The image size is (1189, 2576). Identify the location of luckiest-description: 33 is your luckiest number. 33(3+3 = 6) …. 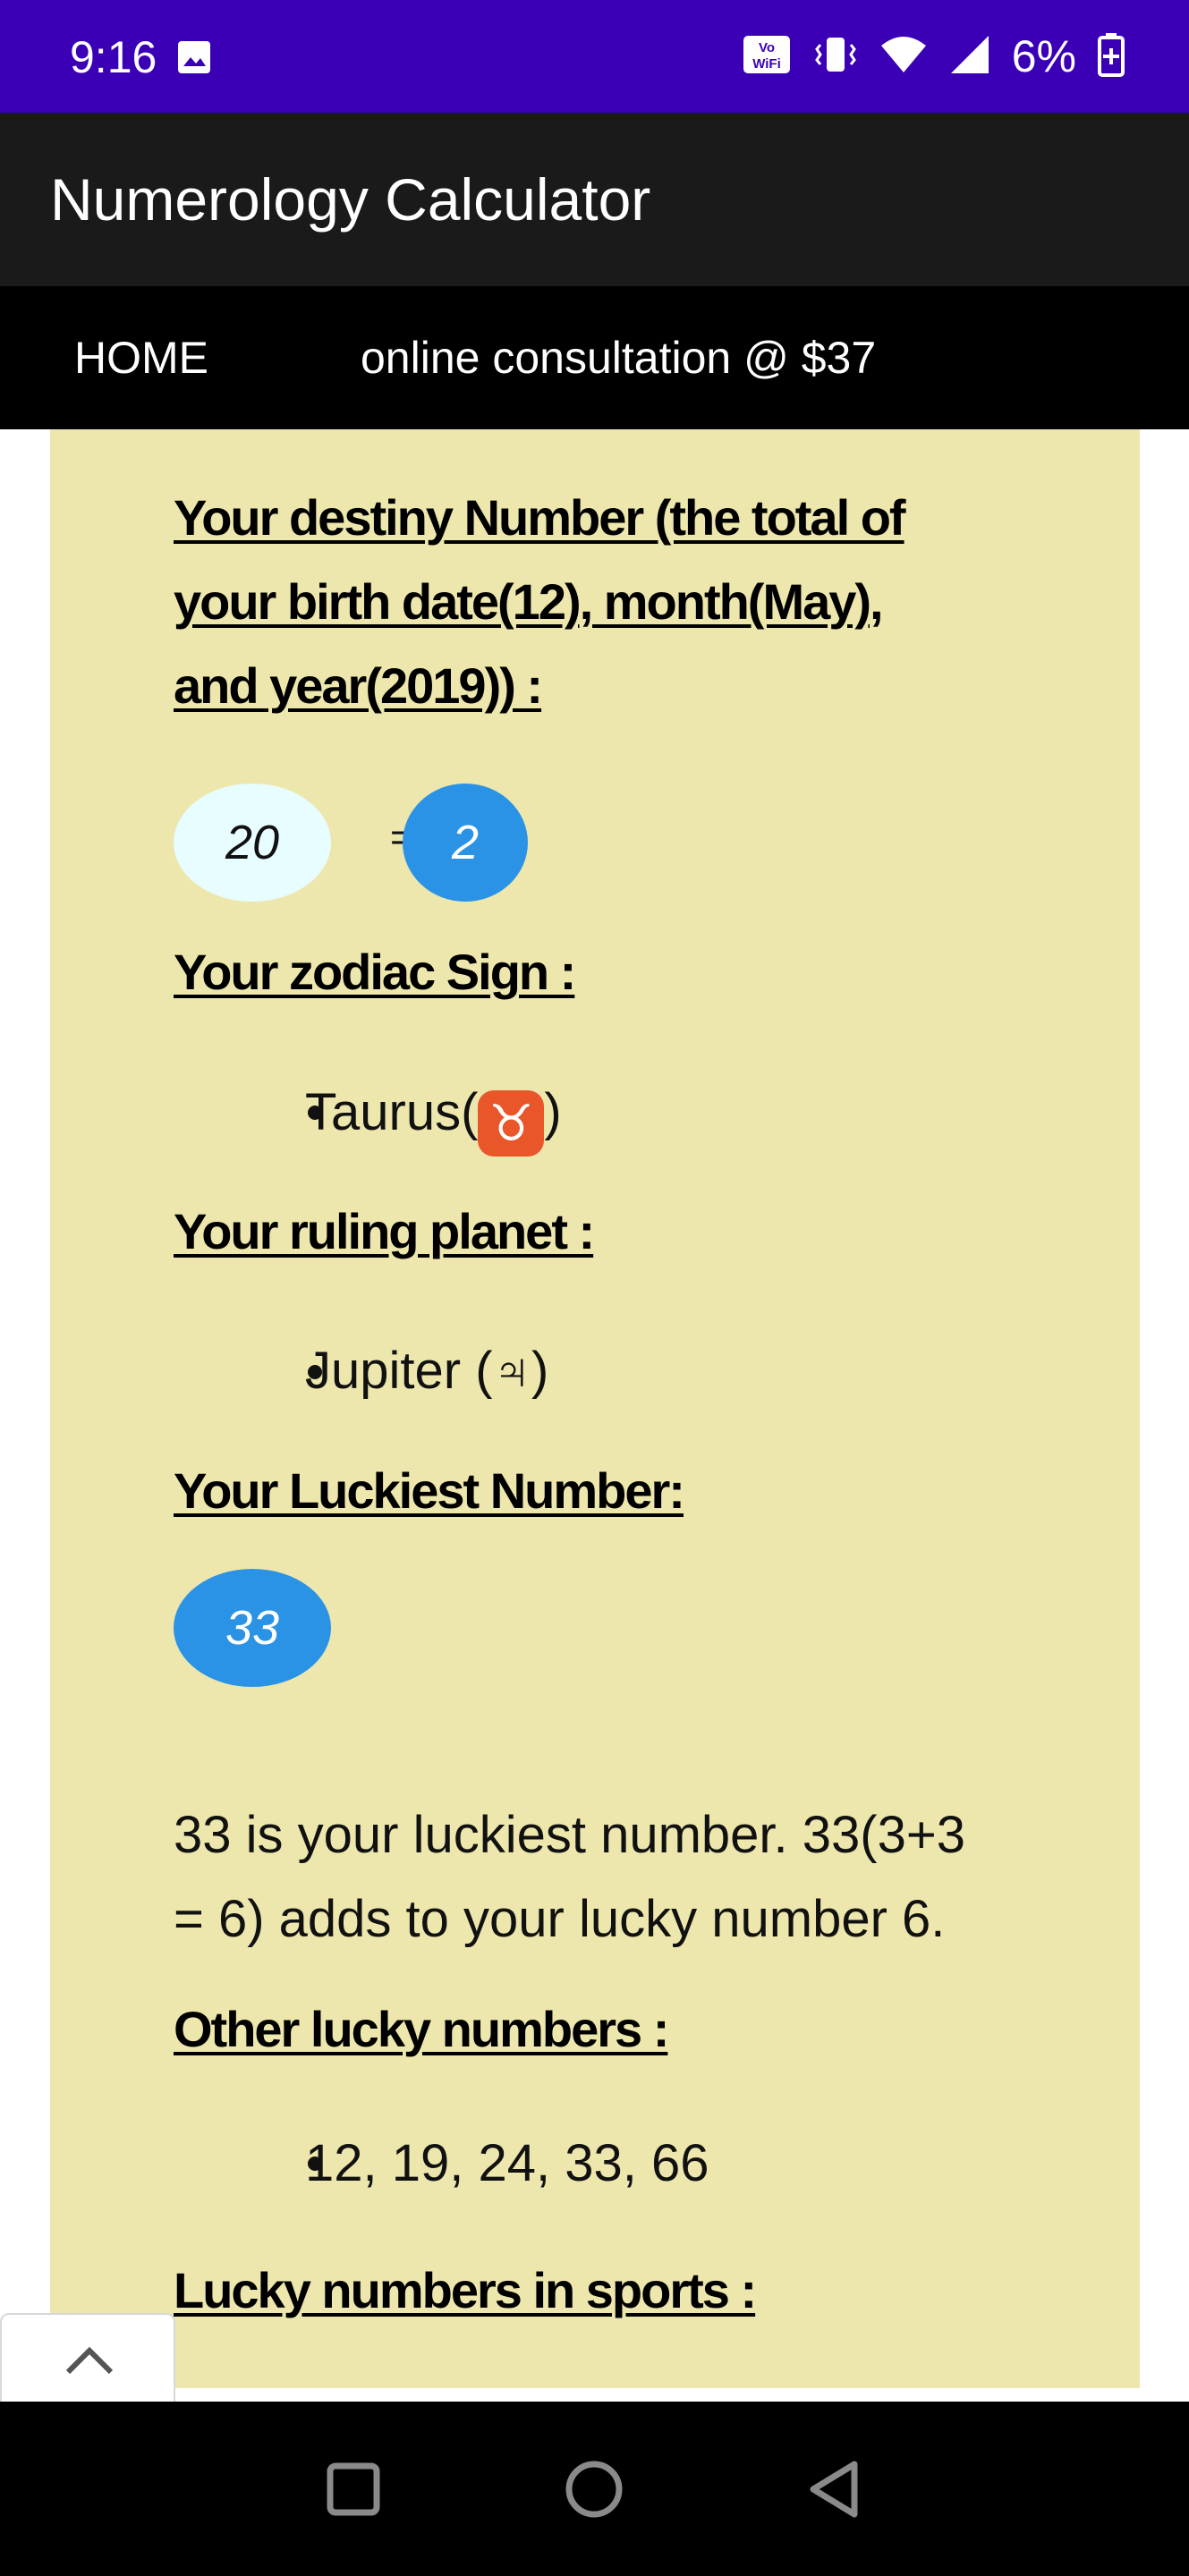
(612, 1877).